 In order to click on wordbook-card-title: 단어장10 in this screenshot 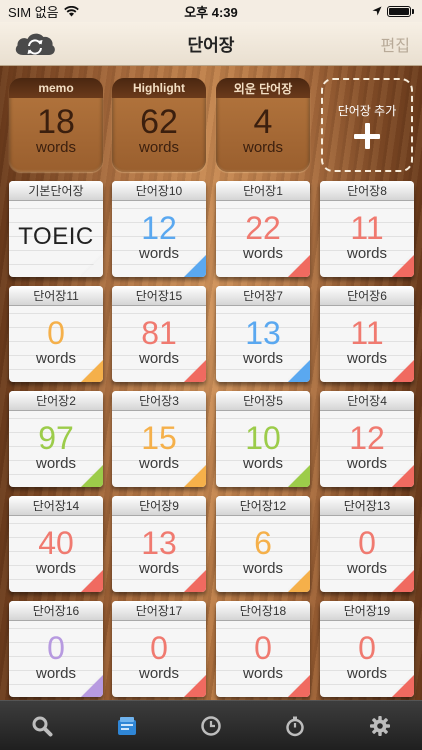, I will do `click(159, 191)`.